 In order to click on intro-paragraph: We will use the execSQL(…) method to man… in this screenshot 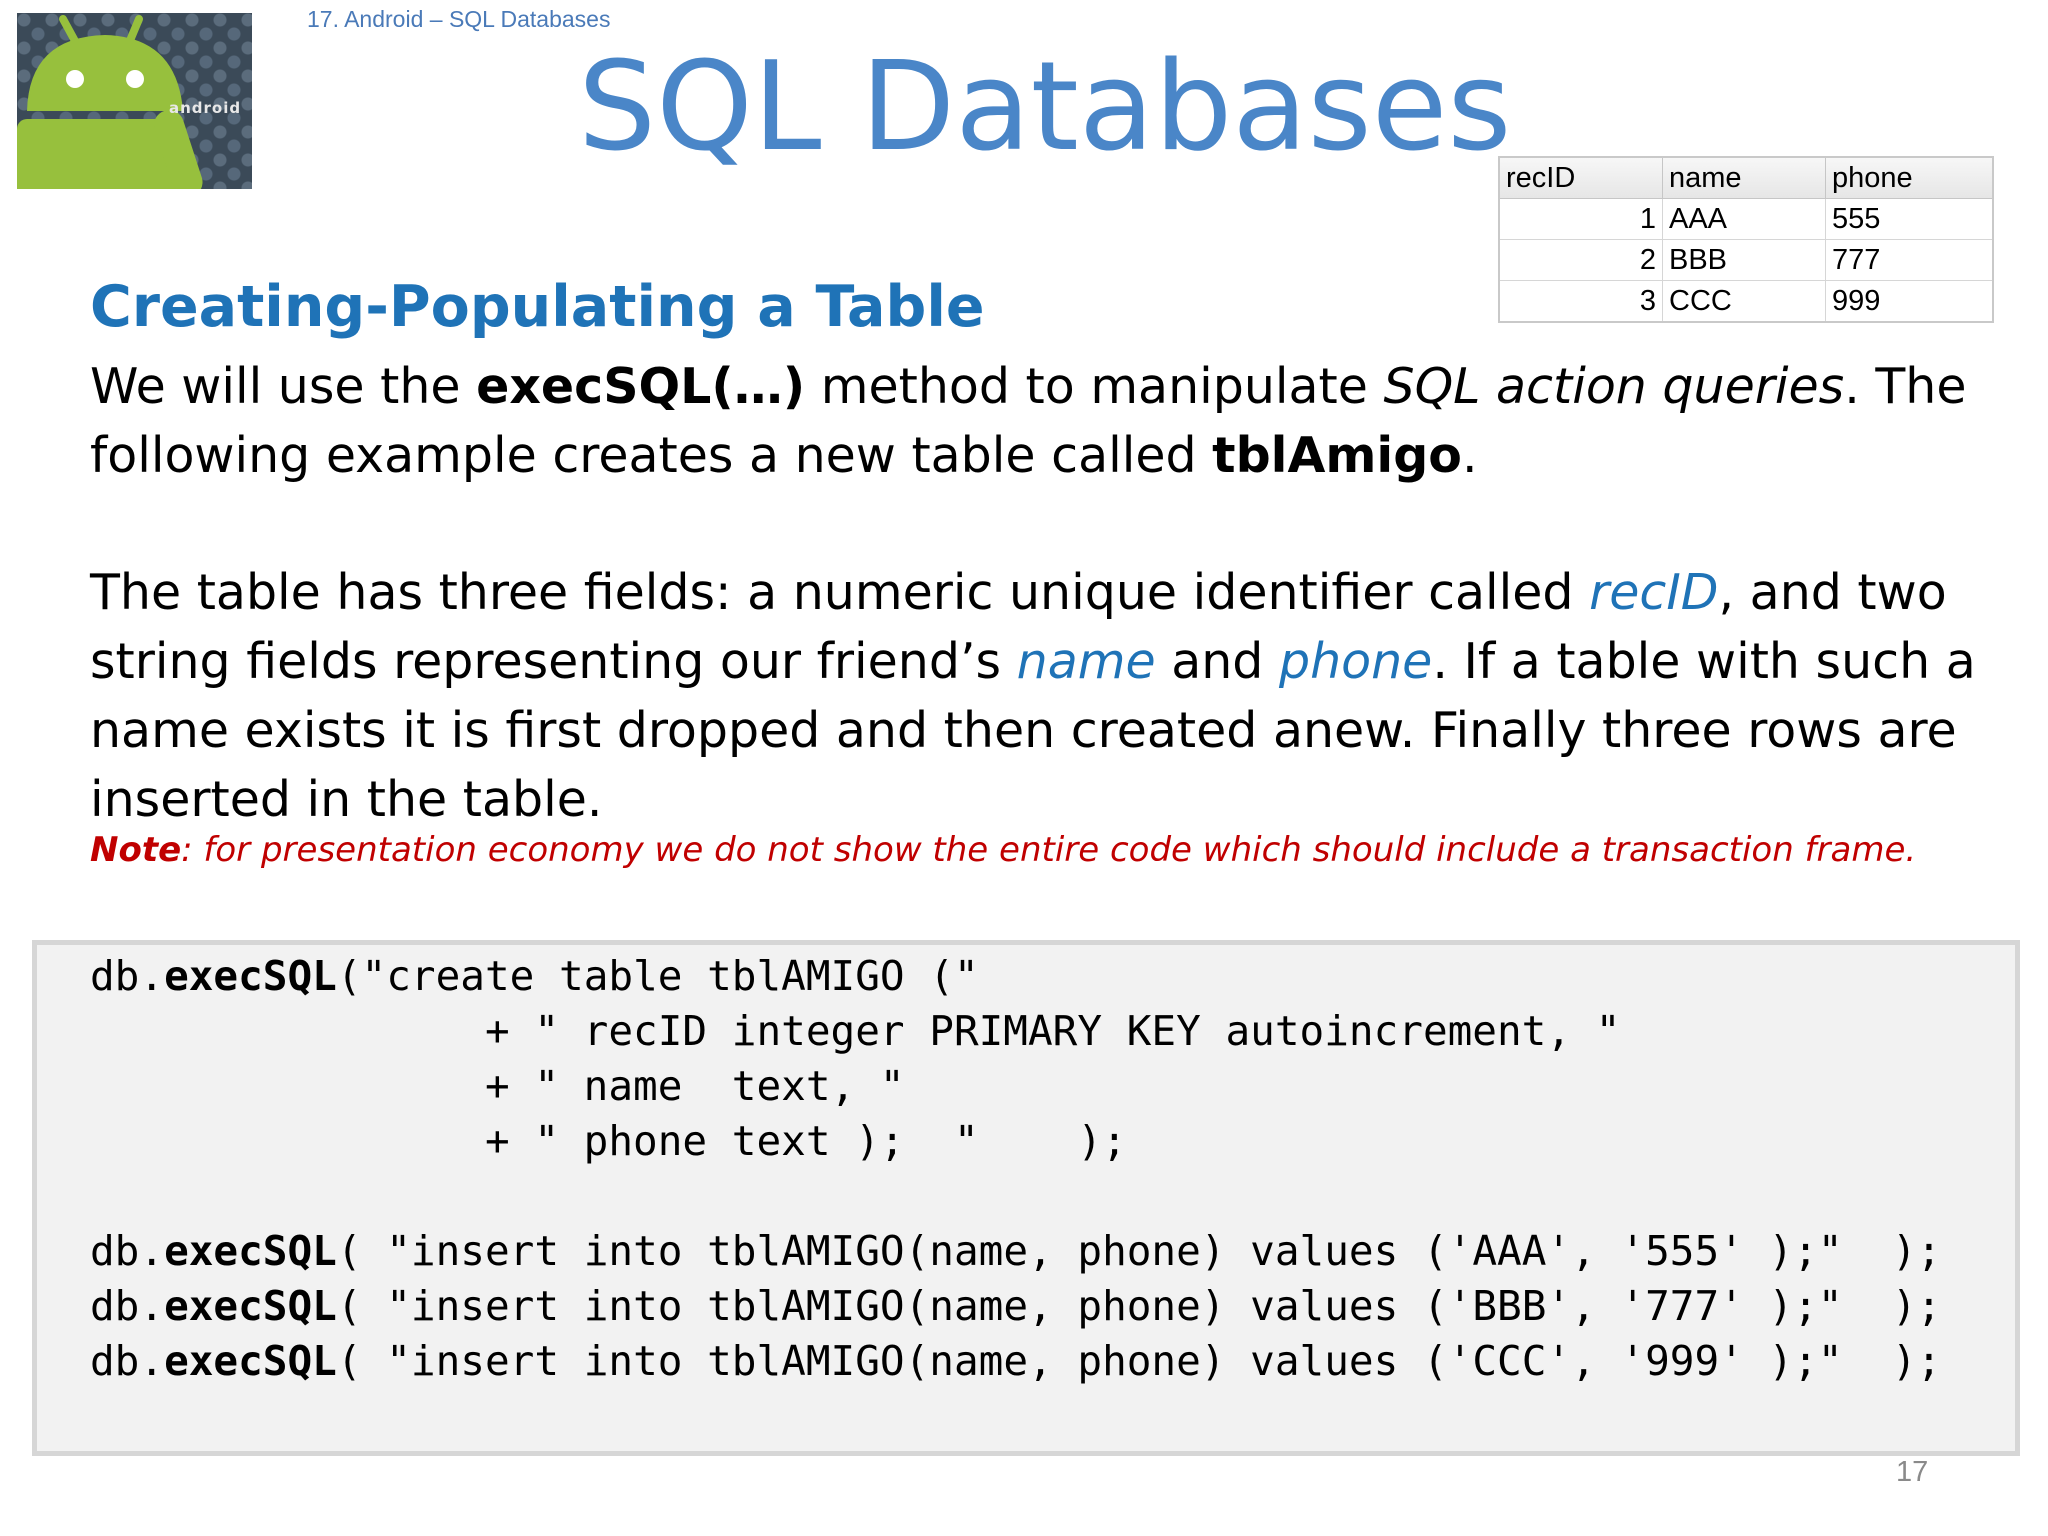, I will do `click(1055, 421)`.